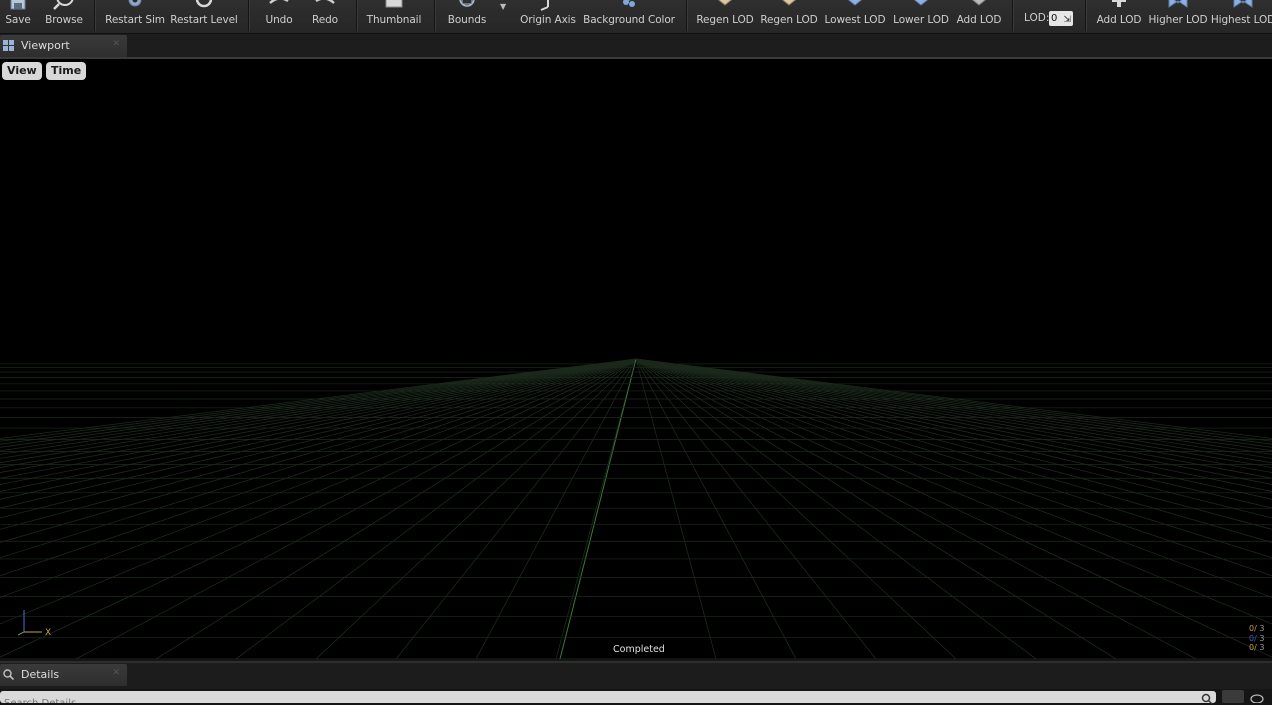 This screenshot has width=1272, height=705. Describe the element at coordinates (325, 16) in the screenshot. I see `redo-button: Redo` at that location.